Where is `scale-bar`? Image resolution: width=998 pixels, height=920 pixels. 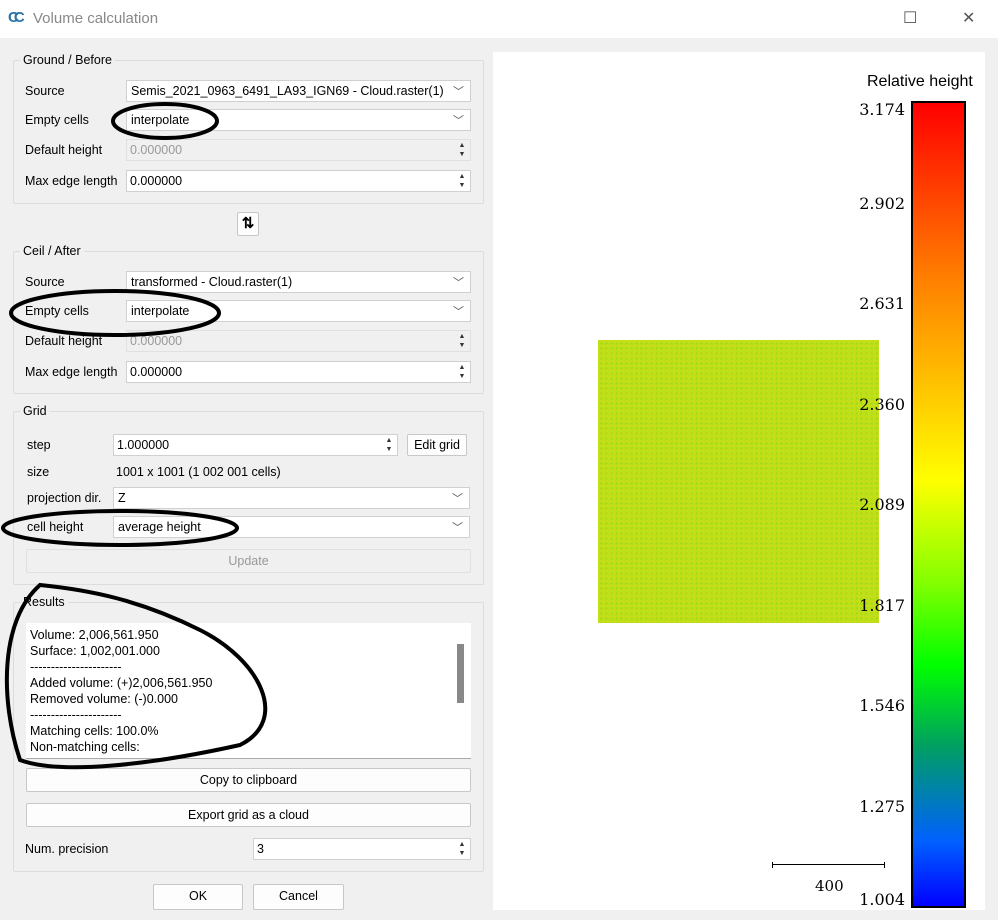 scale-bar is located at coordinates (828, 865).